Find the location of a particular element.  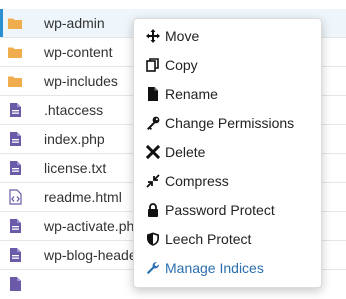

file-name: .htaccess is located at coordinates (74, 110).